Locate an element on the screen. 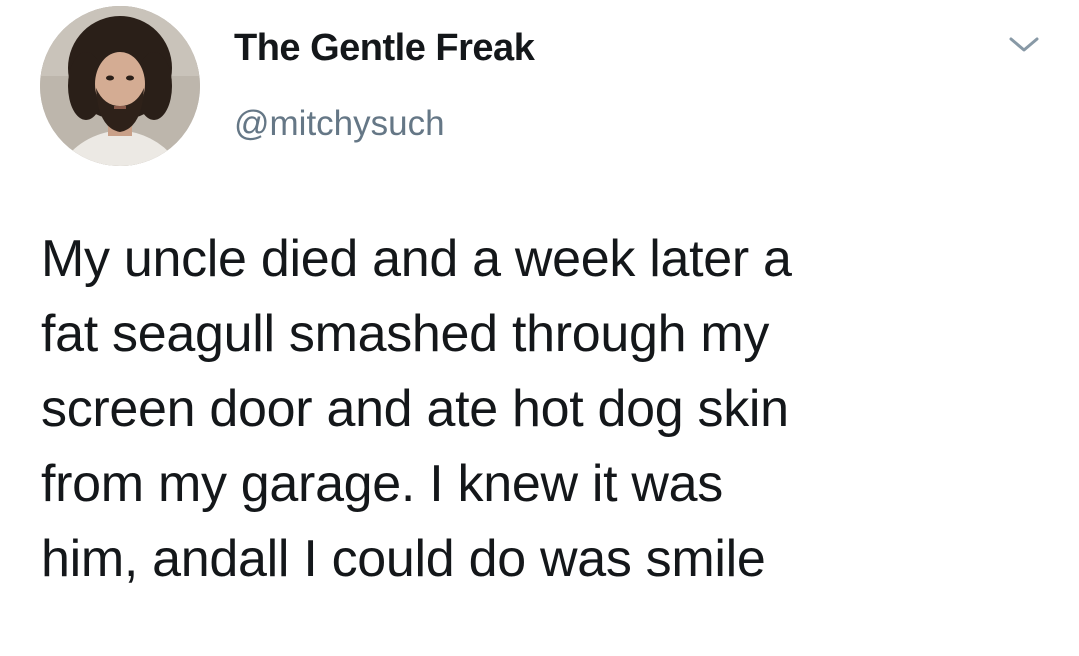 This screenshot has height=656, width=1079. chevron-down-icon is located at coordinates (1024, 44).